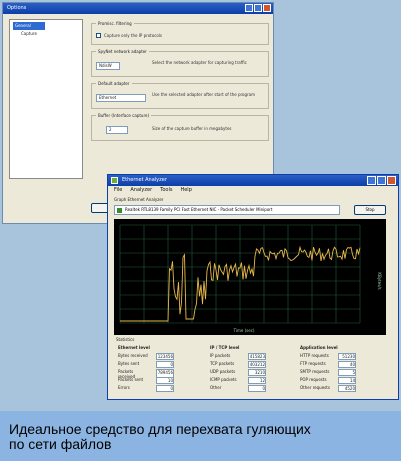 Image resolution: width=401 pixels, height=461 pixels. I want to click on network-card-icon, so click(119, 210).